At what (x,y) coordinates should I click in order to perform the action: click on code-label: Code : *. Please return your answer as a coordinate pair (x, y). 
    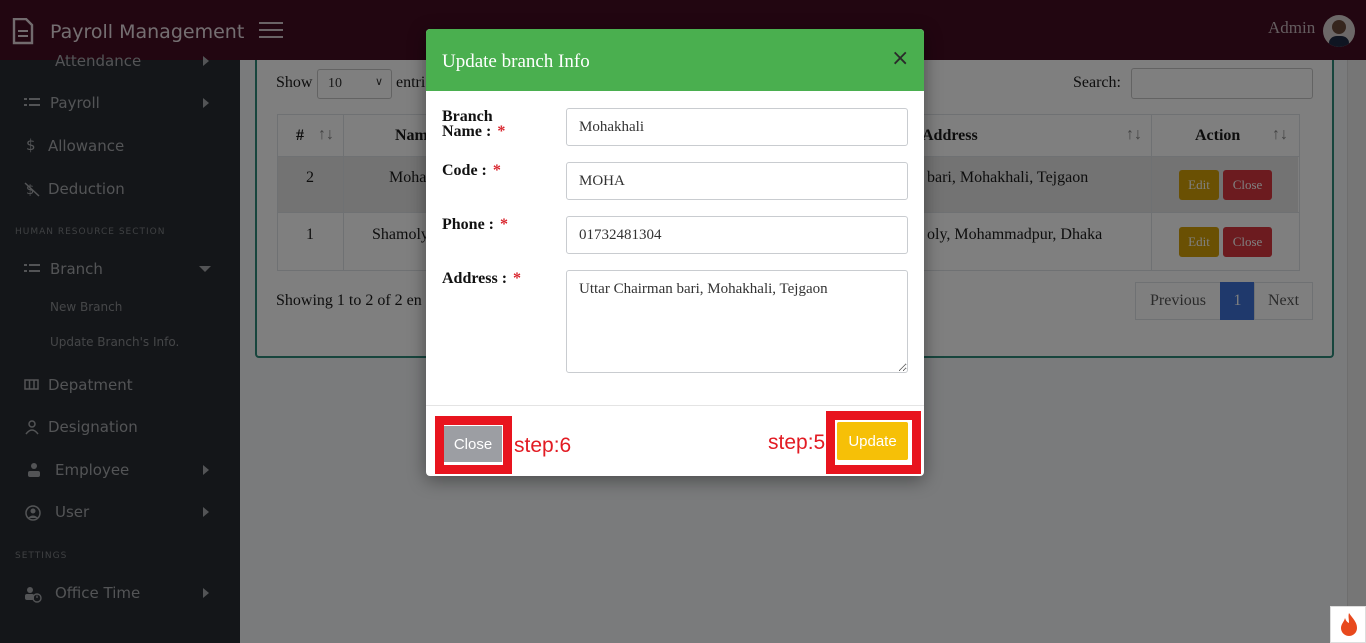
    Looking at the image, I should click on (471, 170).